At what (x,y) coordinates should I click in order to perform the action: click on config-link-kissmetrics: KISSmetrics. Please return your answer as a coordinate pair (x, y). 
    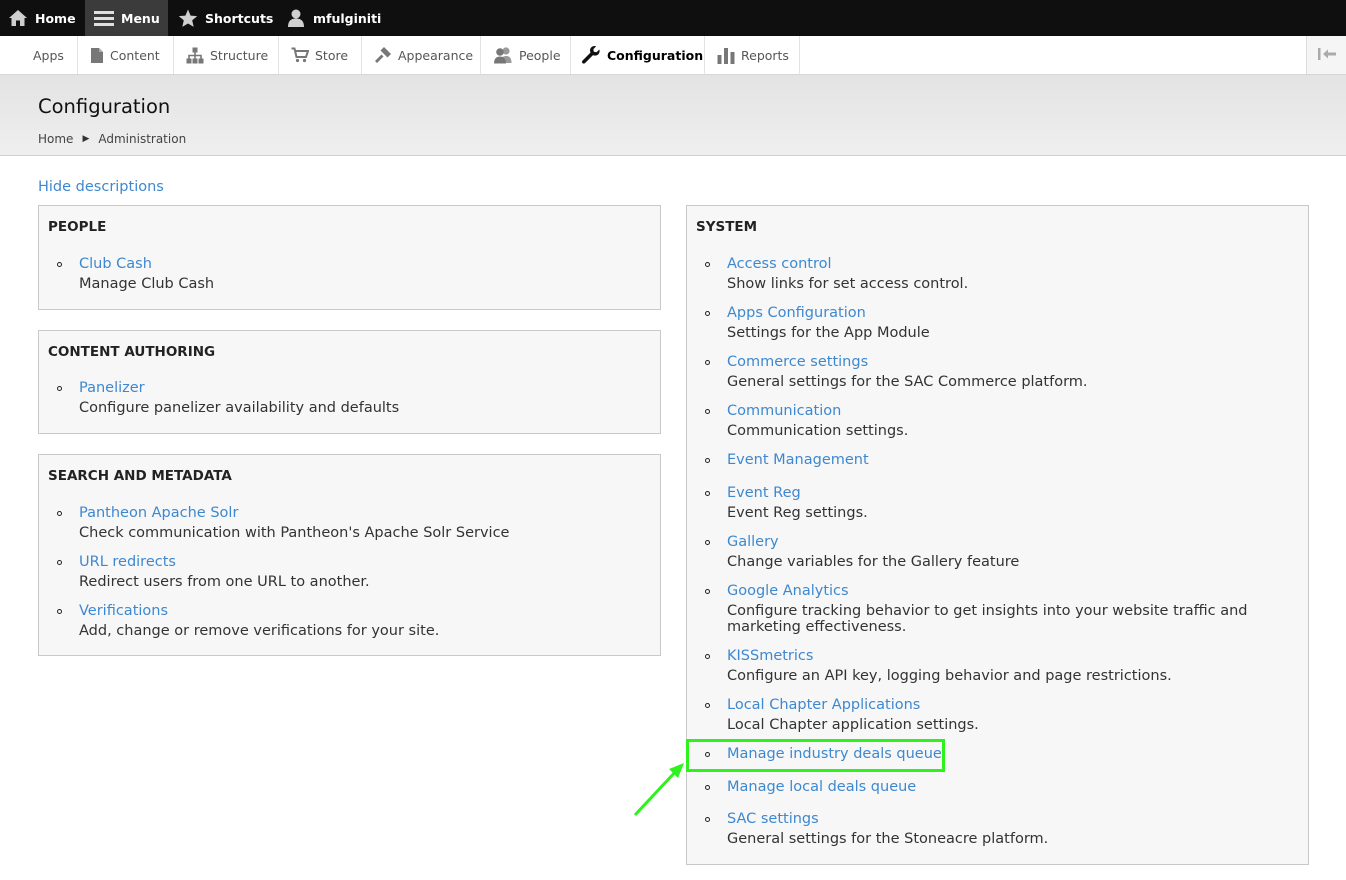
    Looking at the image, I should click on (770, 656).